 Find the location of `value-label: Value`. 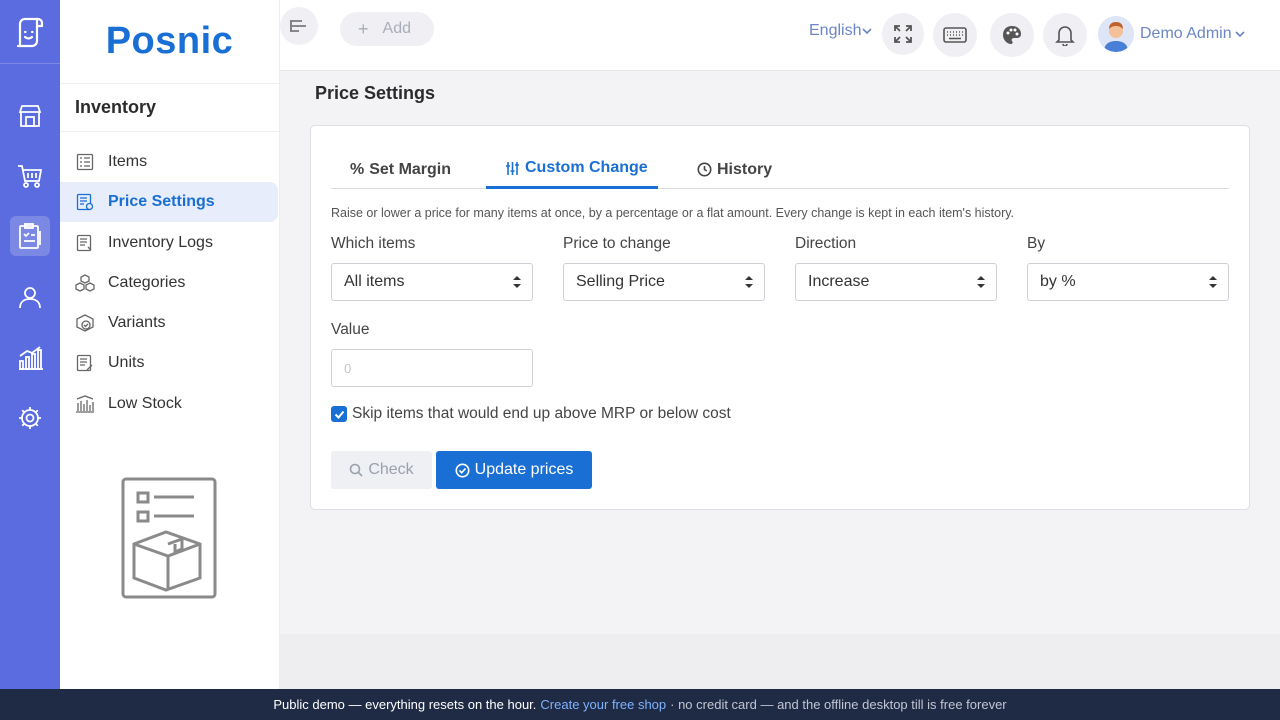

value-label: Value is located at coordinates (350, 329).